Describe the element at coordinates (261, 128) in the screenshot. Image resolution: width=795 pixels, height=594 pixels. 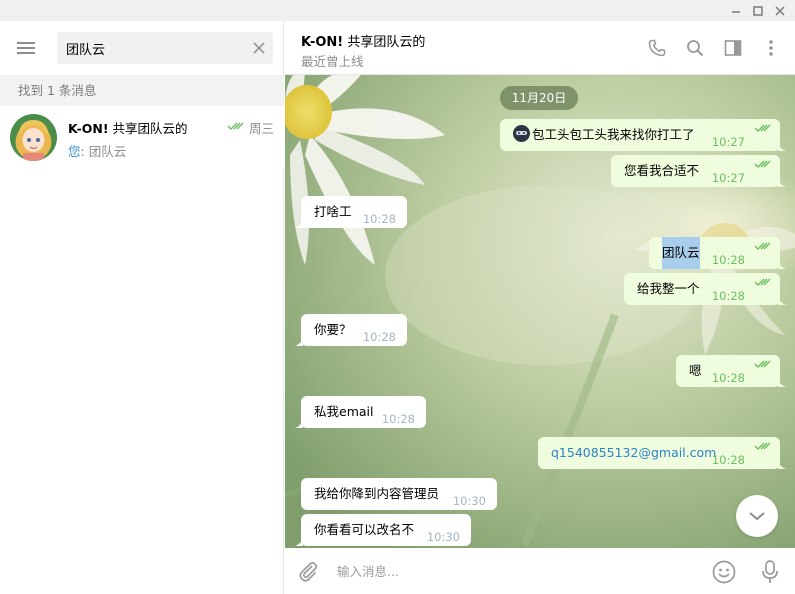
I see `dialog-time: 周三` at that location.